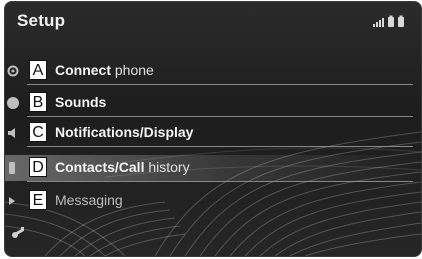  I want to click on car-key-icon, so click(19, 232).